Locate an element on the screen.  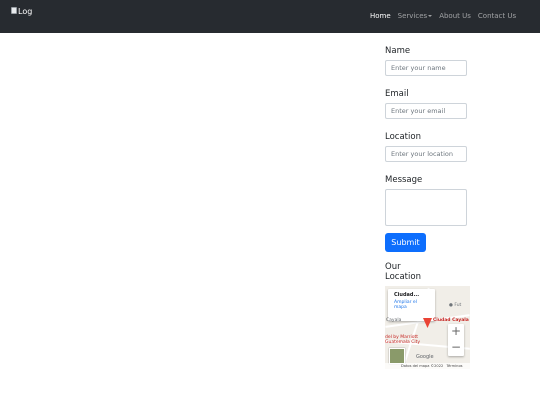
nav-link-about: About Us is located at coordinates (455, 16).